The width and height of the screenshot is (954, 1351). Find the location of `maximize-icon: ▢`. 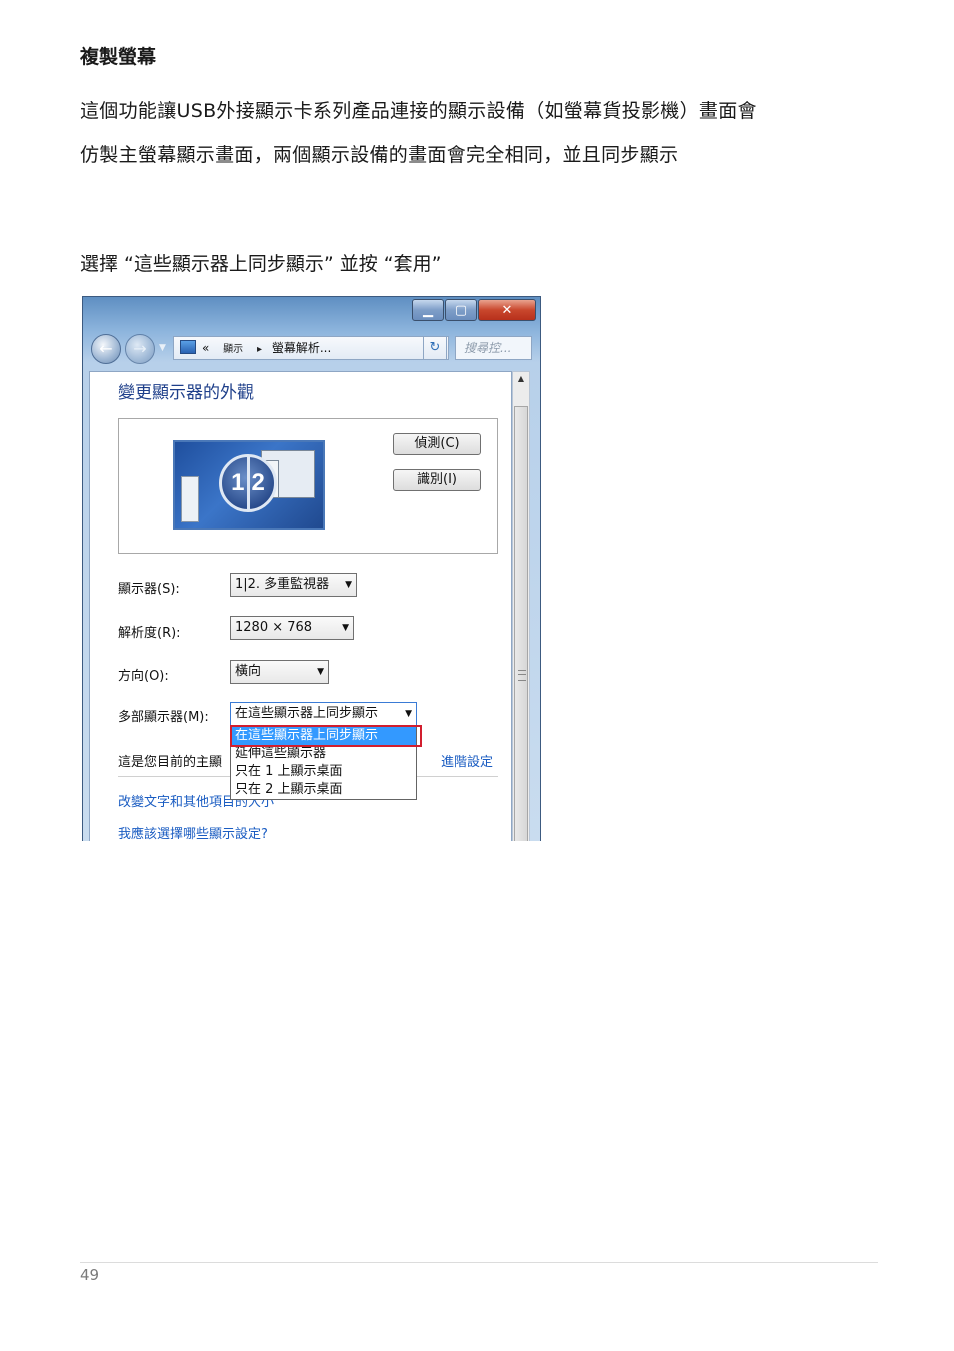

maximize-icon: ▢ is located at coordinates (461, 310).